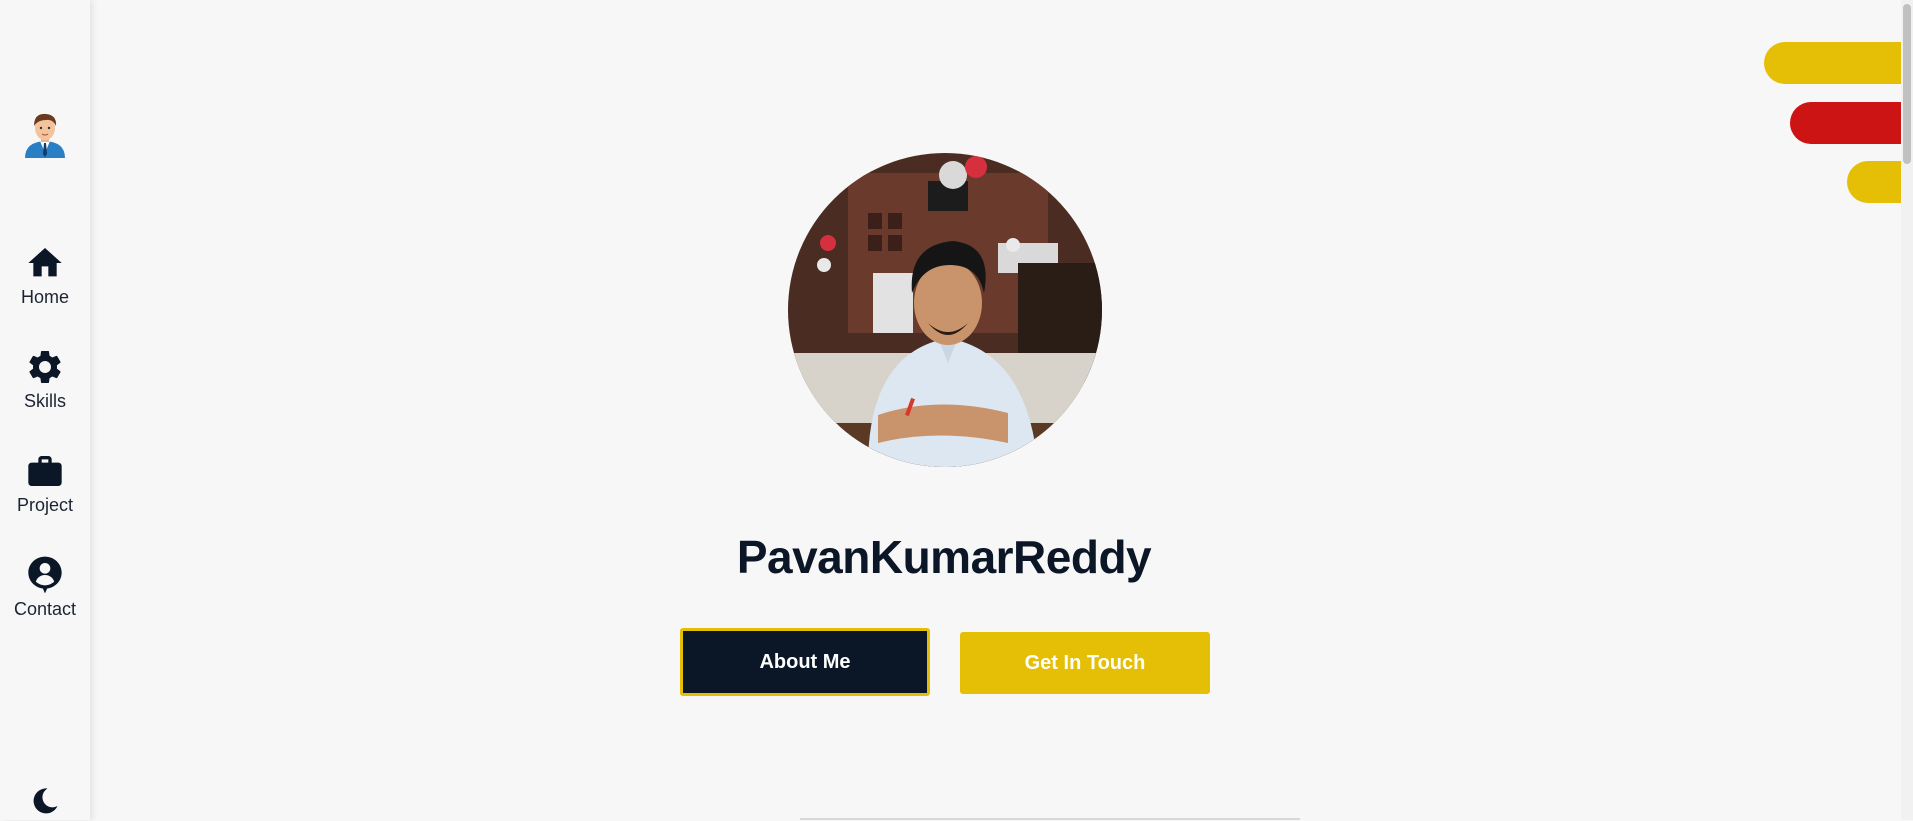 Image resolution: width=1913 pixels, height=821 pixels. What do you see at coordinates (1907, 84) in the screenshot?
I see `scrollbar-thumb` at bounding box center [1907, 84].